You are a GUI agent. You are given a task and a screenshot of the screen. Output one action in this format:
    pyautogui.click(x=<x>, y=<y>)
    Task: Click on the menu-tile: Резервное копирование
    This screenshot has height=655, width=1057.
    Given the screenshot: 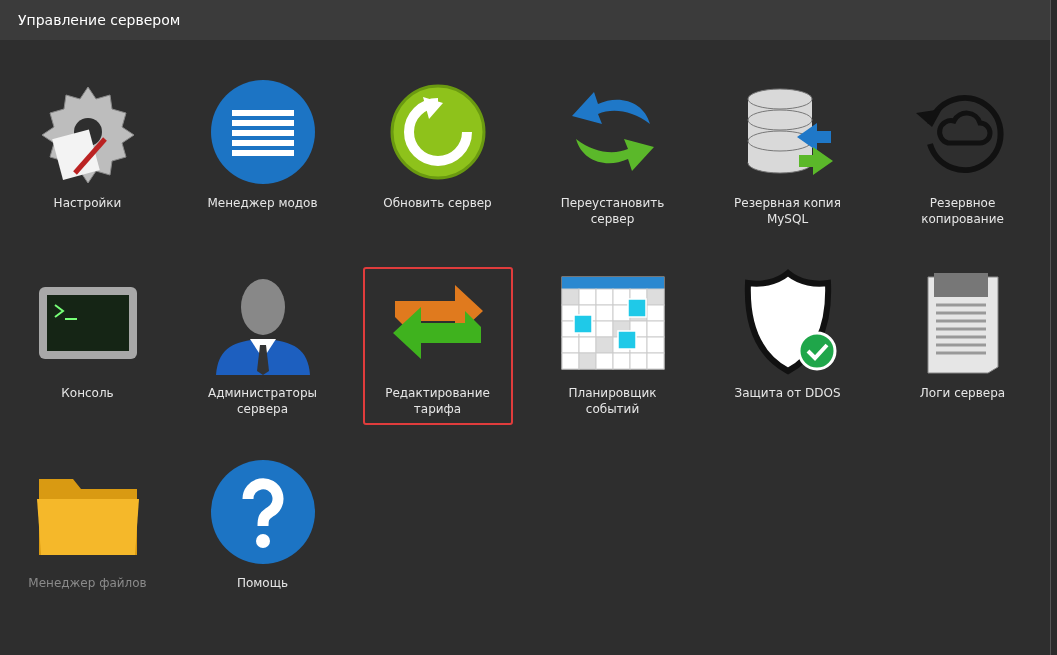 What is the action you would take?
    pyautogui.click(x=962, y=156)
    